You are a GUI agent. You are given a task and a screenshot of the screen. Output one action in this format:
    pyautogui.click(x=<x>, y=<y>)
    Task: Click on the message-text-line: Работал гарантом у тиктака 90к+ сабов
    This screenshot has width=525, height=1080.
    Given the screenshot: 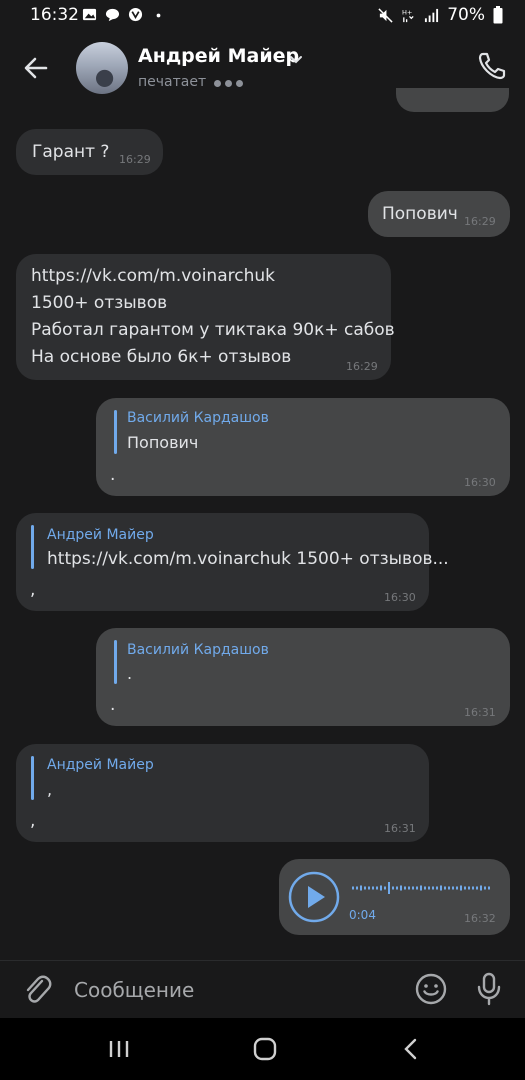 What is the action you would take?
    pyautogui.click(x=213, y=330)
    